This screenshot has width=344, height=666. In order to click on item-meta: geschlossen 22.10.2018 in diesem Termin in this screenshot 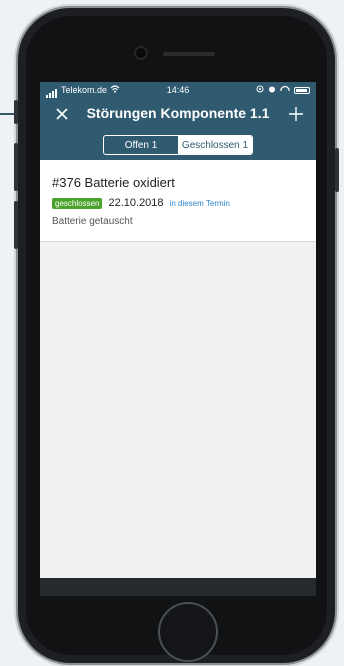, I will do `click(141, 203)`.